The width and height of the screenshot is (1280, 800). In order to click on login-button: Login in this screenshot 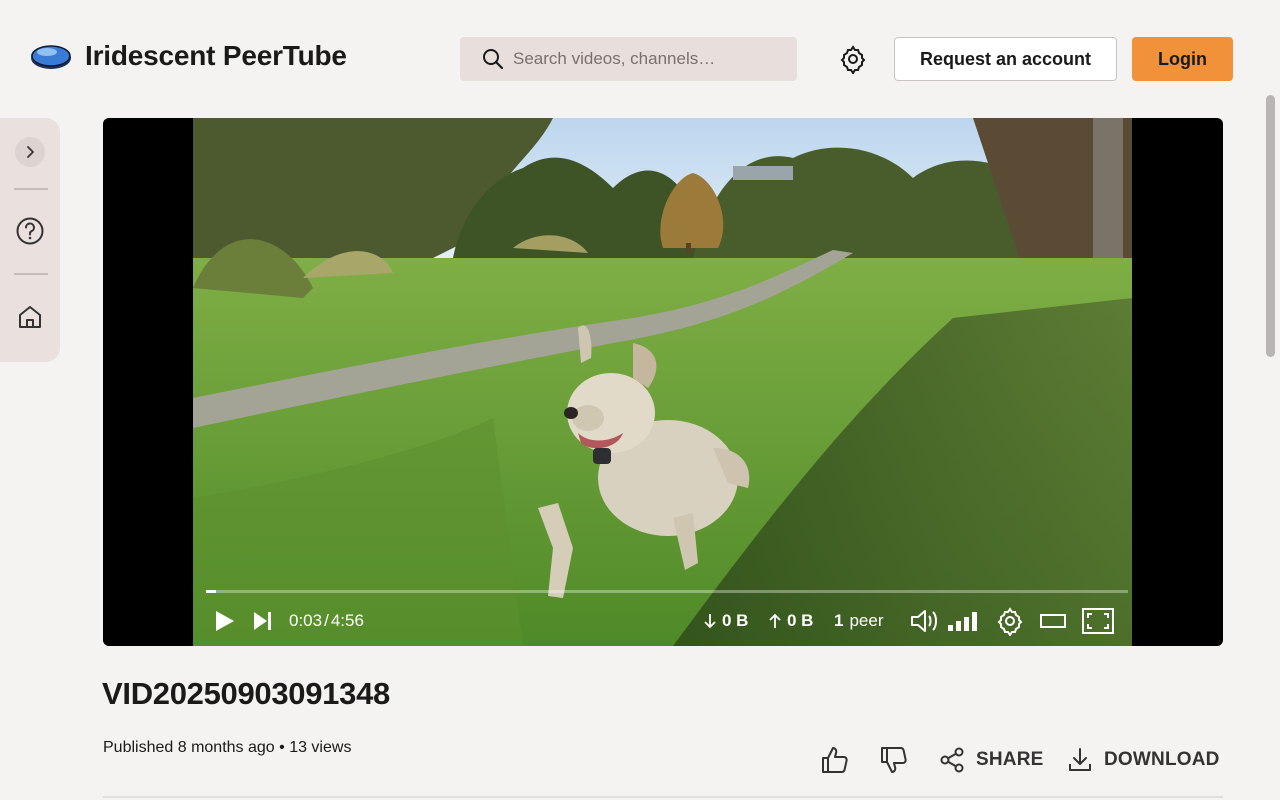, I will do `click(1182, 59)`.